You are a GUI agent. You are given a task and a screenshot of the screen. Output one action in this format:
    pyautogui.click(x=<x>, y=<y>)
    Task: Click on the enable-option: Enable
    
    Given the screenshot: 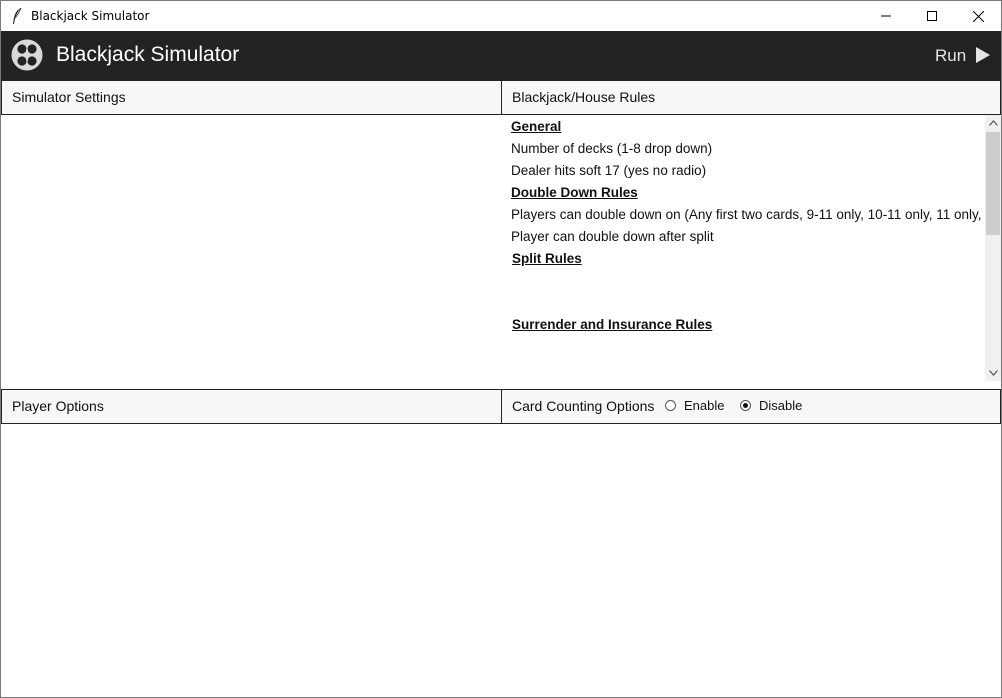 What is the action you would take?
    pyautogui.click(x=694, y=405)
    